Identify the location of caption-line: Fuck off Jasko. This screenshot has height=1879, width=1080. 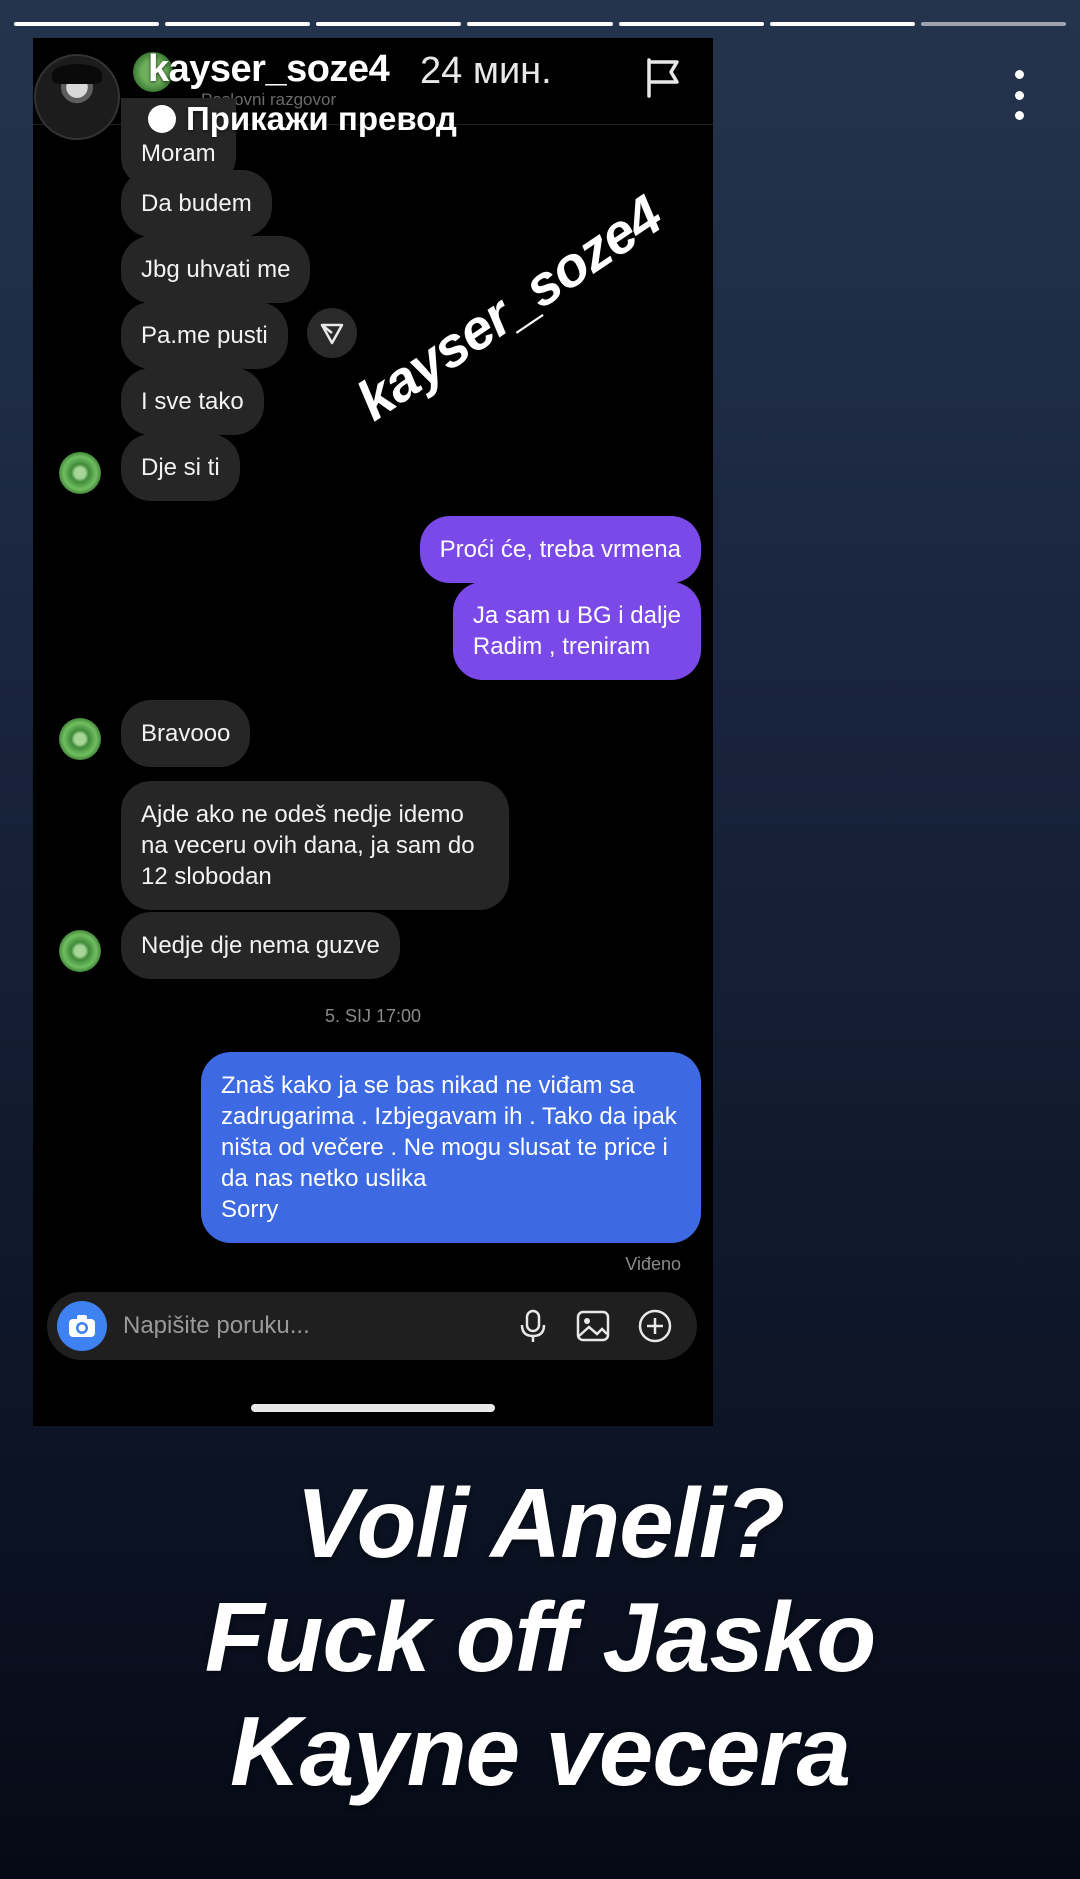
(540, 1637).